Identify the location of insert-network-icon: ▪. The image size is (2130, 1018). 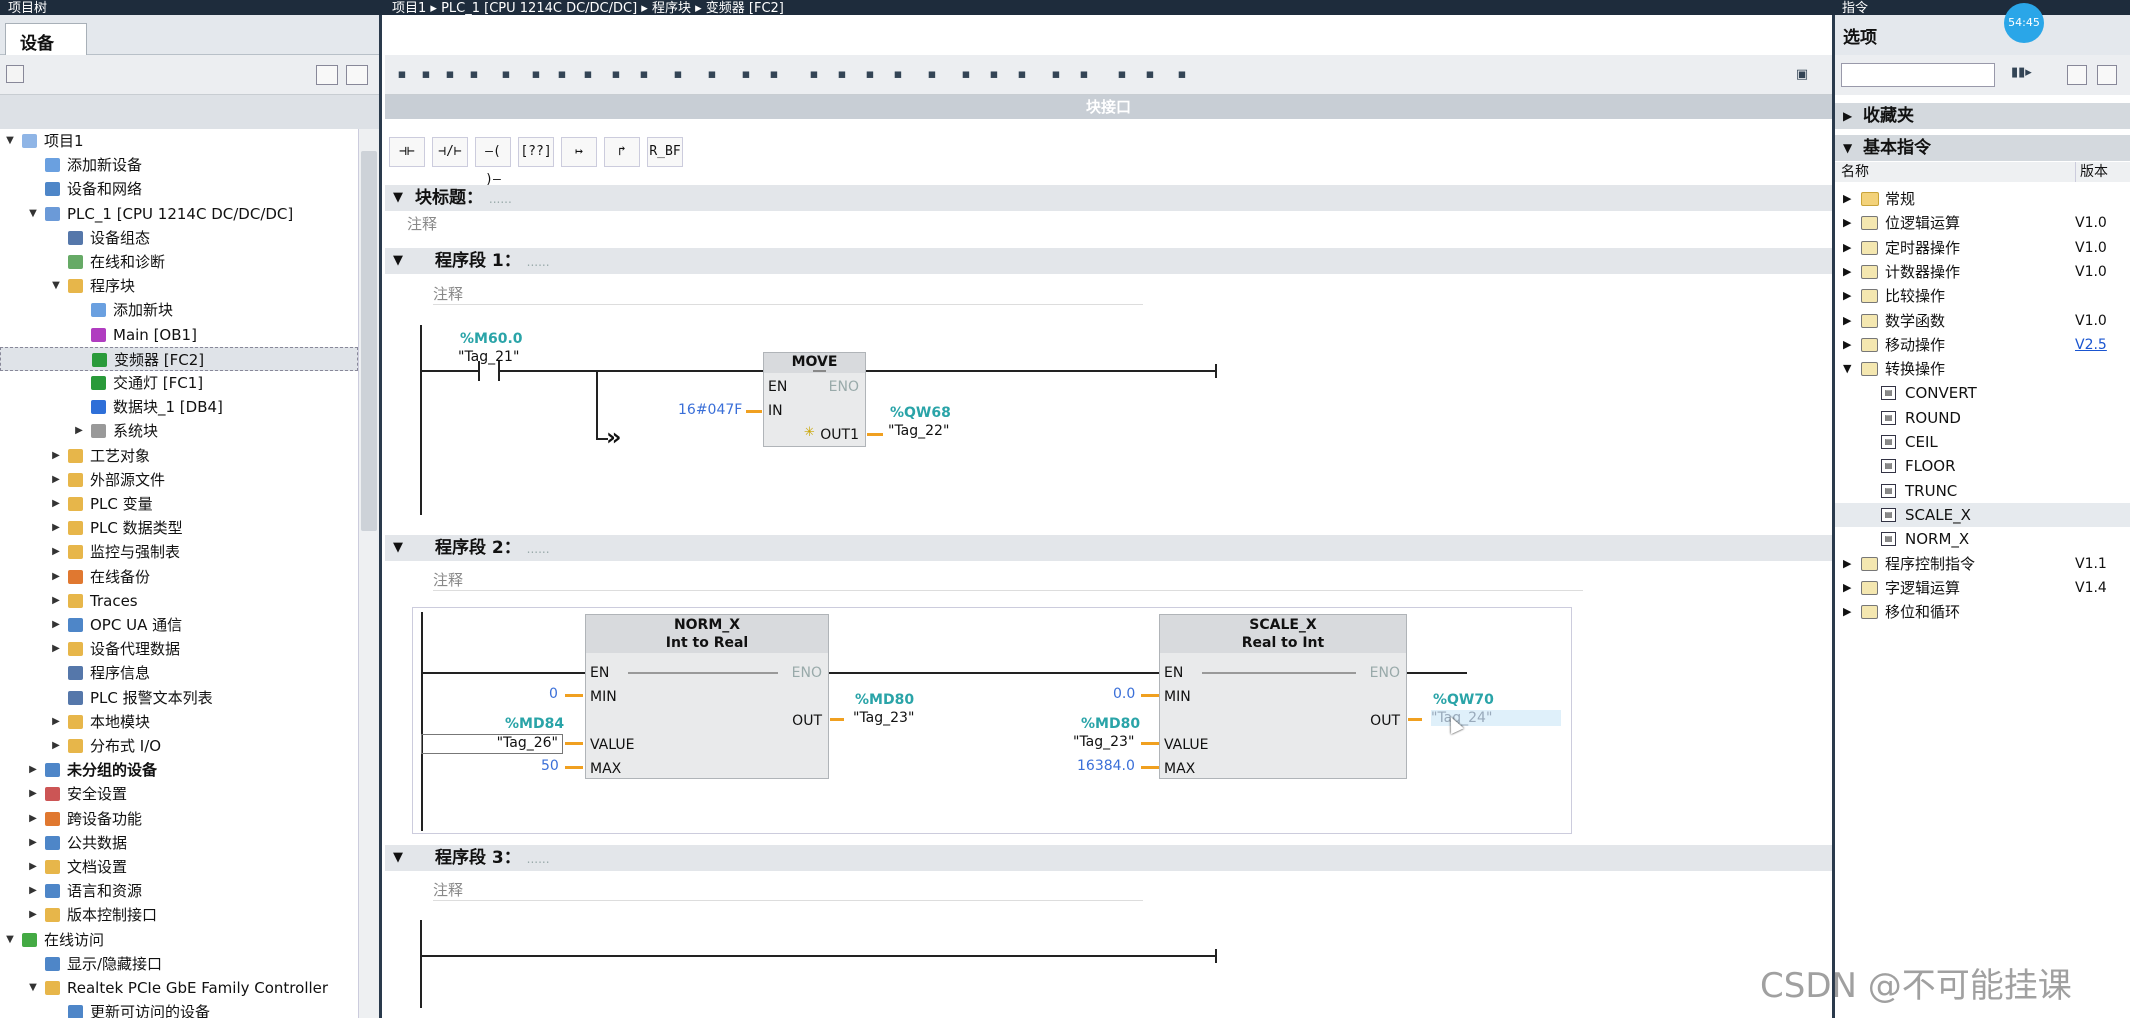
(402, 75).